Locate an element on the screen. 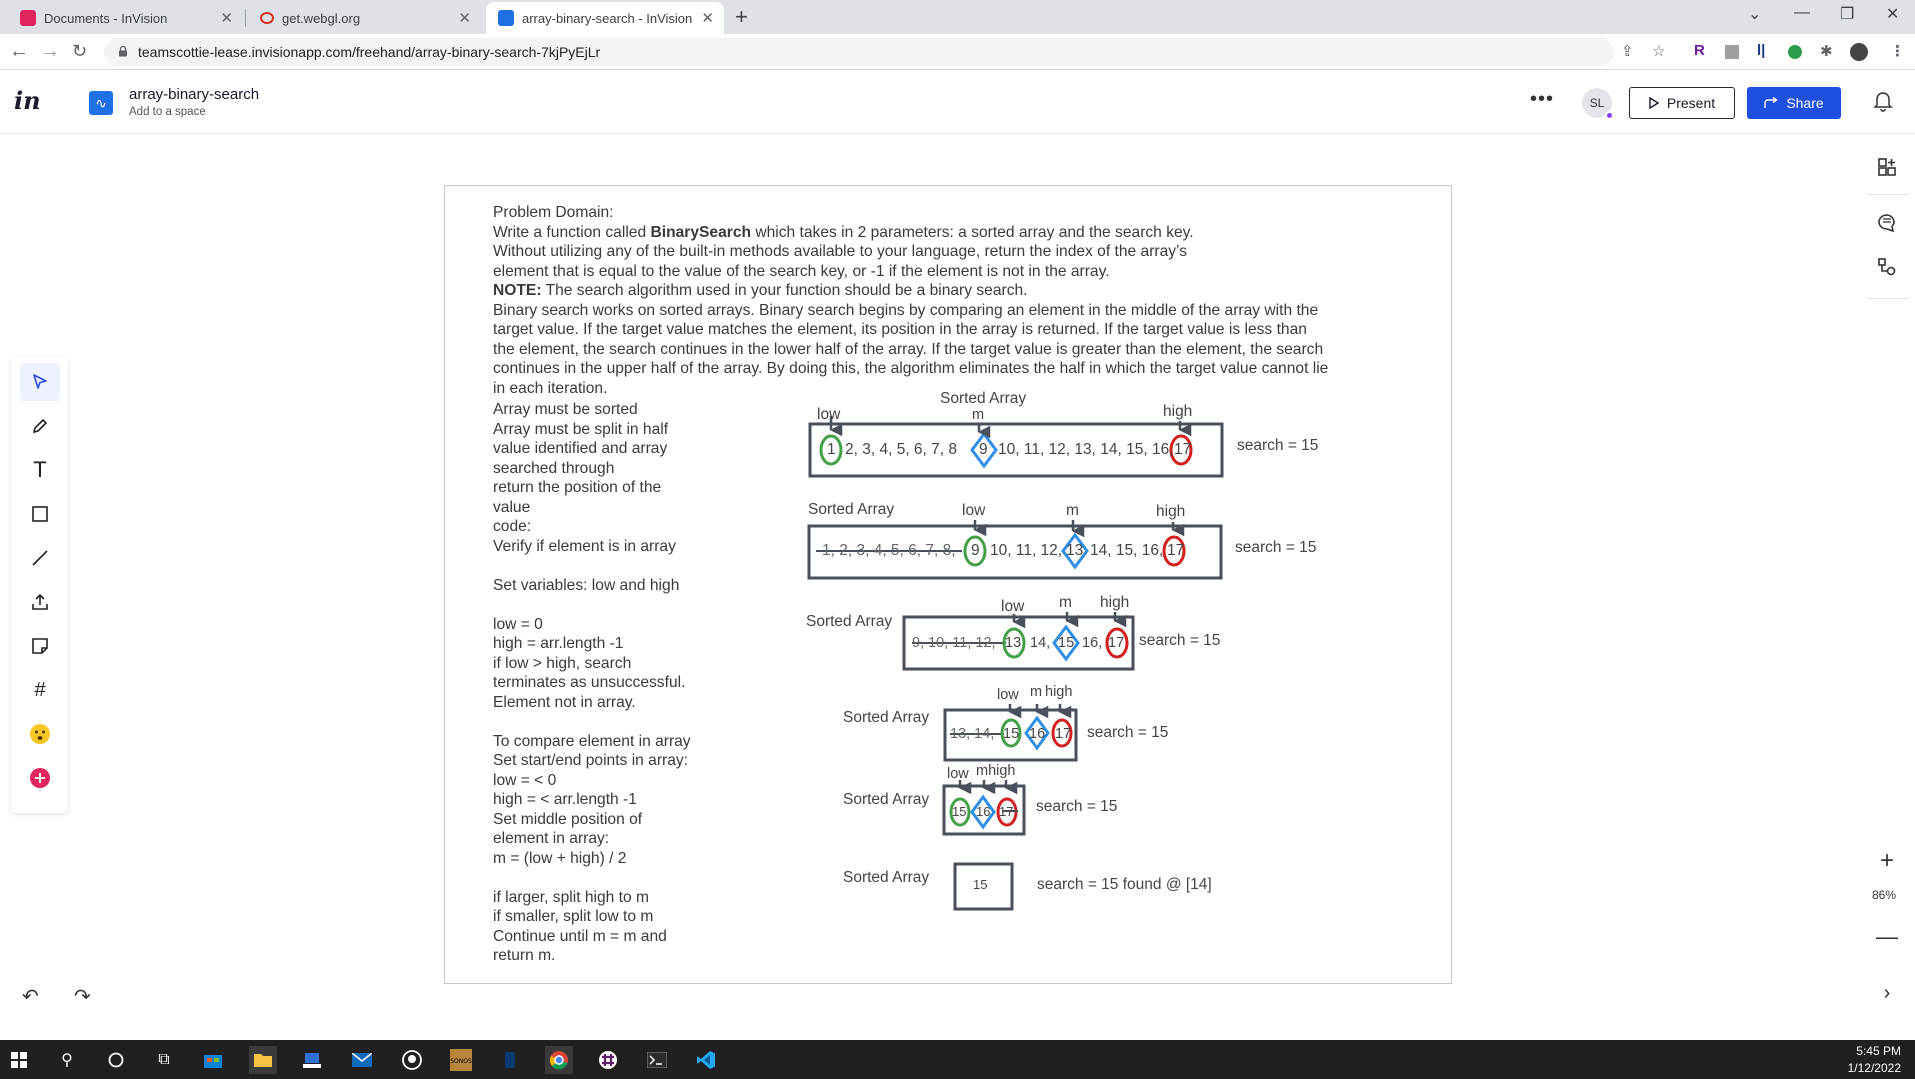 The image size is (1915, 1079). cortana-icon is located at coordinates (116, 1060).